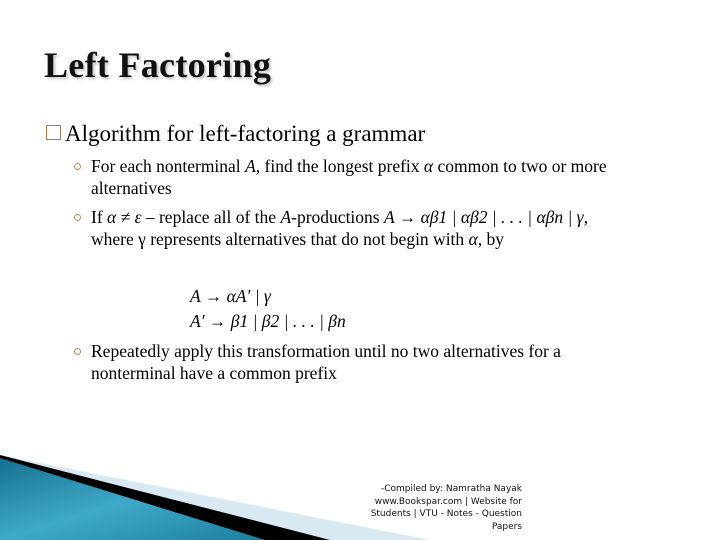 Image resolution: width=720 pixels, height=540 pixels. I want to click on text: For each nonterminal, so click(168, 166).